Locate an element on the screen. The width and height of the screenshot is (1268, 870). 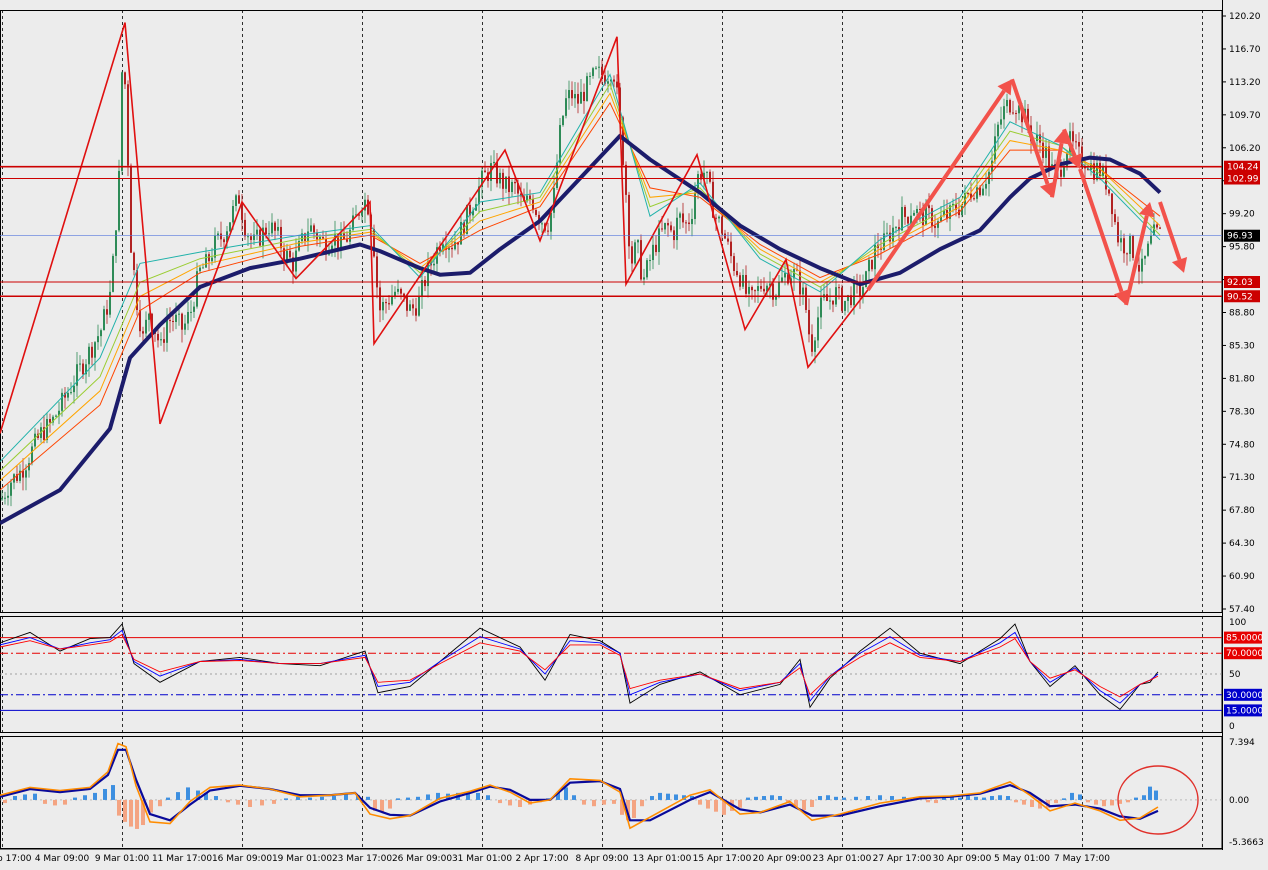
macd-tick-label: 7.394 is located at coordinates (1242, 743).